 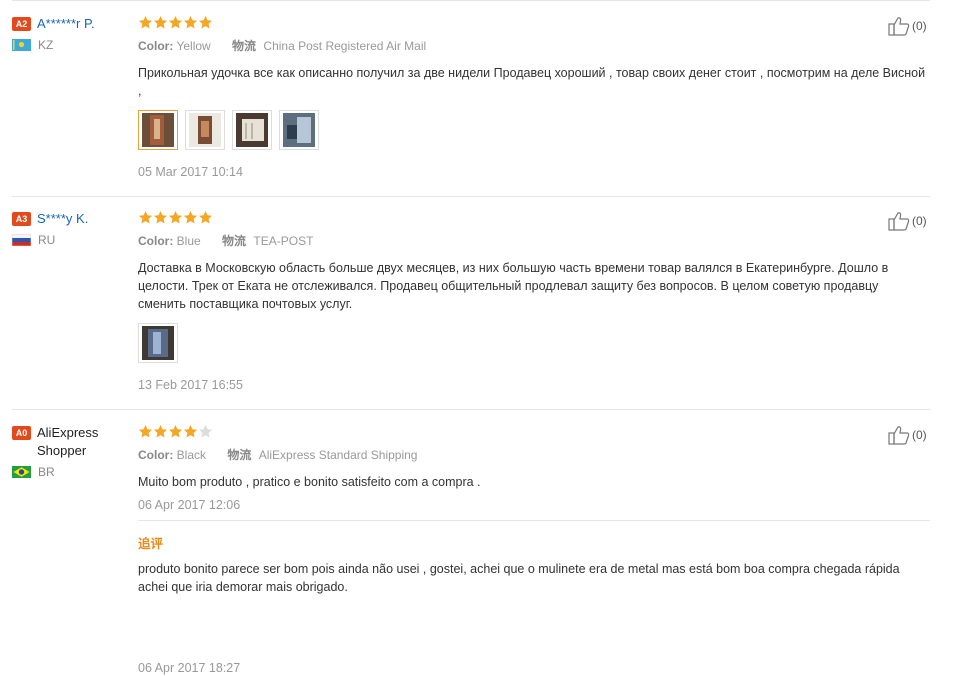 What do you see at coordinates (67, 240) in the screenshot?
I see `buyer-country: RU` at bounding box center [67, 240].